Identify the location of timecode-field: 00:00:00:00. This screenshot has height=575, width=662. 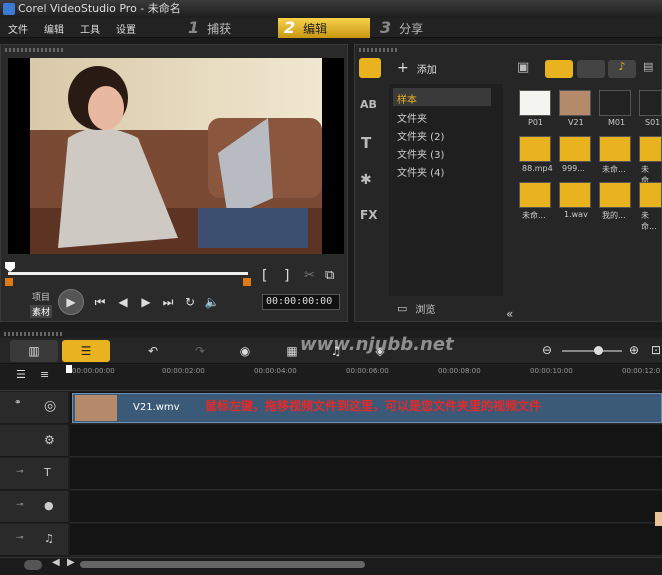
(301, 302).